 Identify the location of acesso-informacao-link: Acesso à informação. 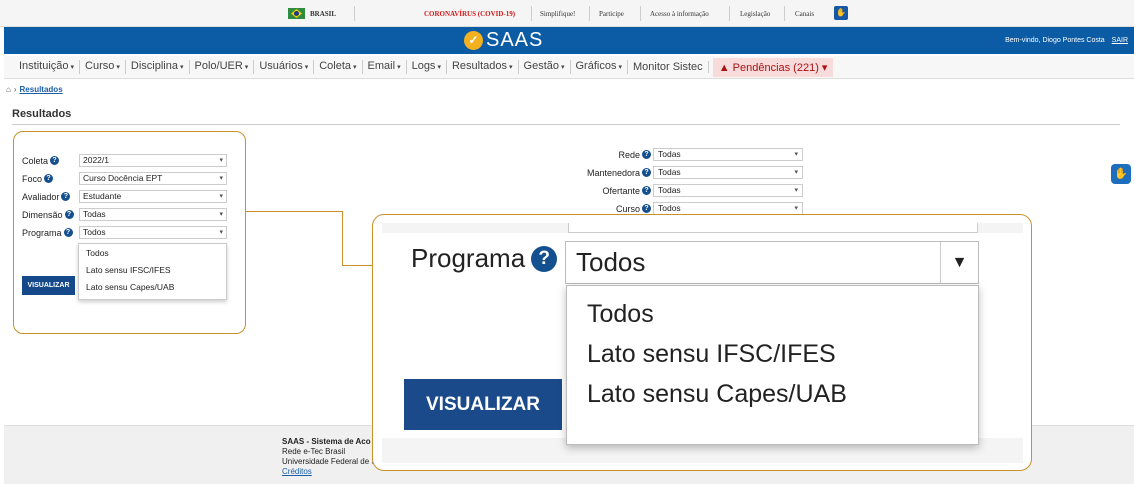
(679, 14).